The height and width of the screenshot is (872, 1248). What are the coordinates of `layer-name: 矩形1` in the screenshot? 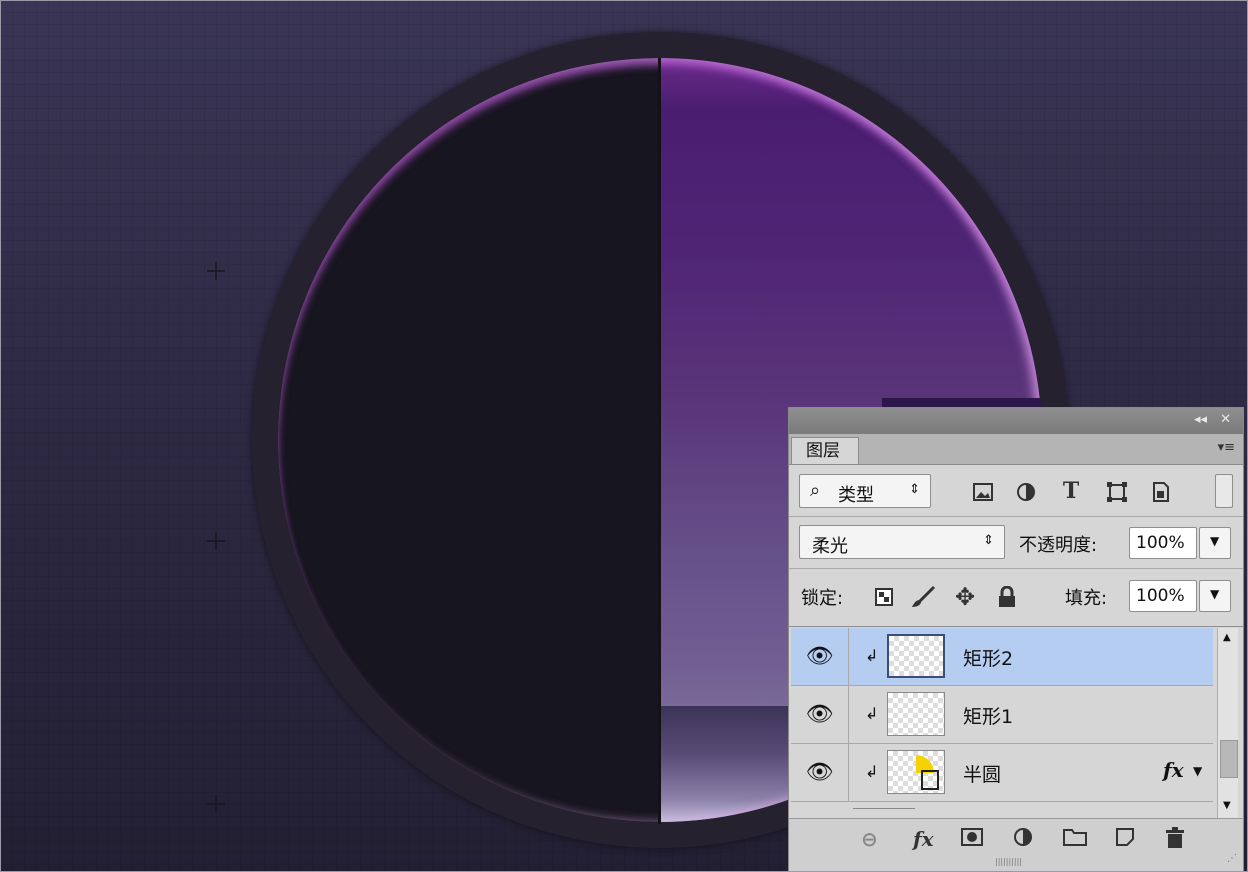 It's located at (988, 717).